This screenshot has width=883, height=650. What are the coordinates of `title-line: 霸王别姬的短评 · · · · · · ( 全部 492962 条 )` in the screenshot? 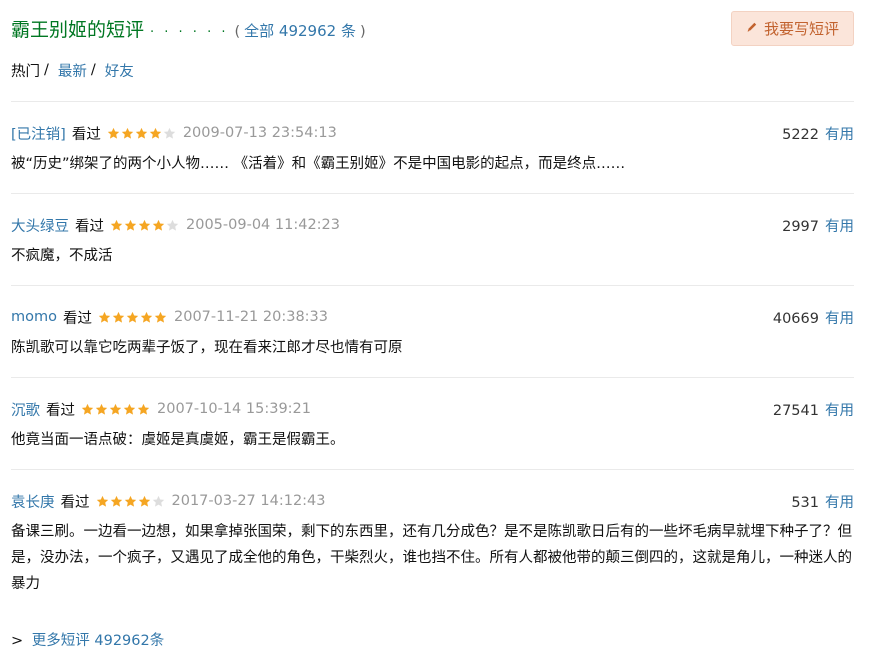 It's located at (188, 28).